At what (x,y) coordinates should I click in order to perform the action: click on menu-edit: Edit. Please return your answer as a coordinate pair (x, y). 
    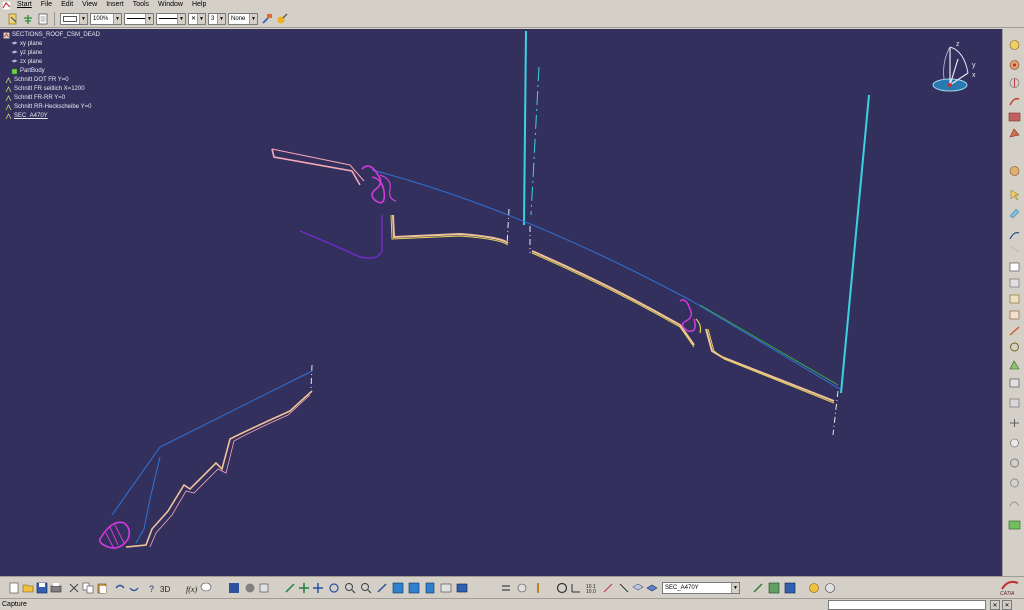
    Looking at the image, I should click on (67, 5).